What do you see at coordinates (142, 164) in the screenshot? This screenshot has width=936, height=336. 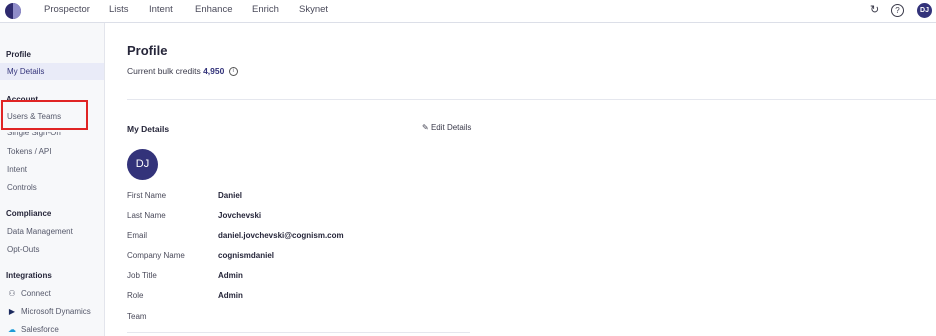 I see `profile-avatar: DJ` at bounding box center [142, 164].